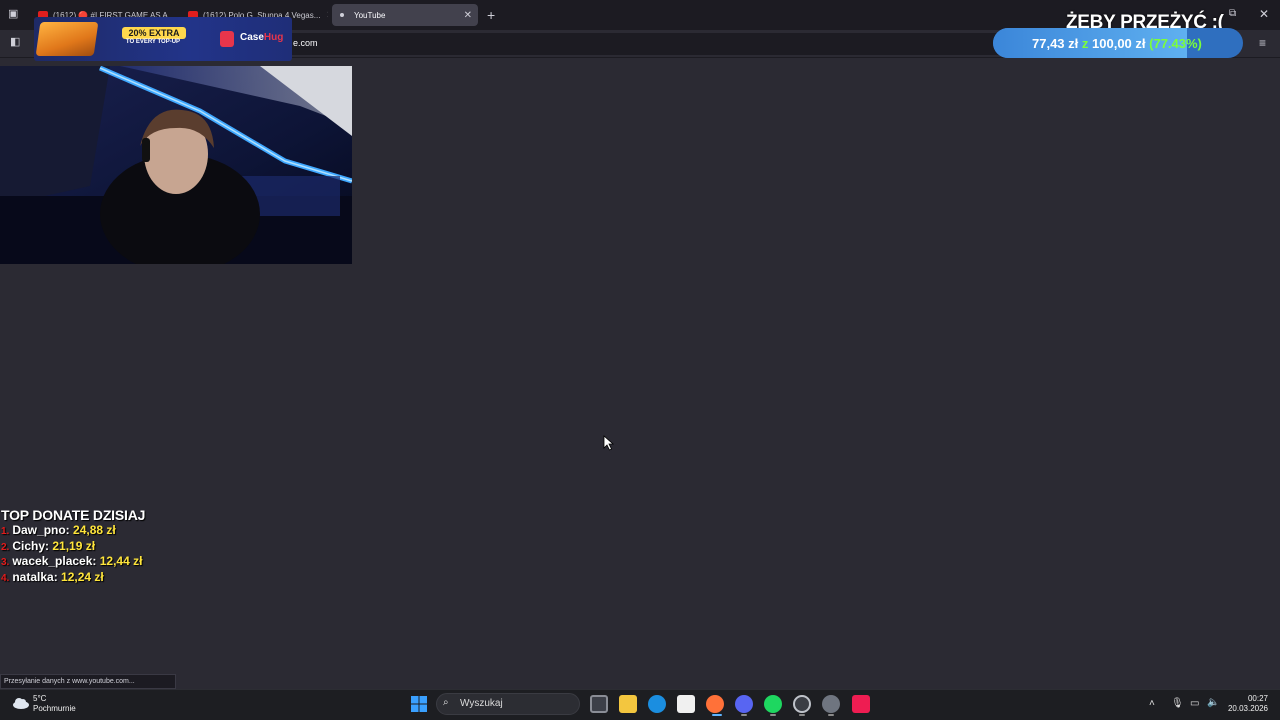 The height and width of the screenshot is (720, 1280). What do you see at coordinates (1175, 43) in the screenshot?
I see `goal-percent: (77.43%)` at bounding box center [1175, 43].